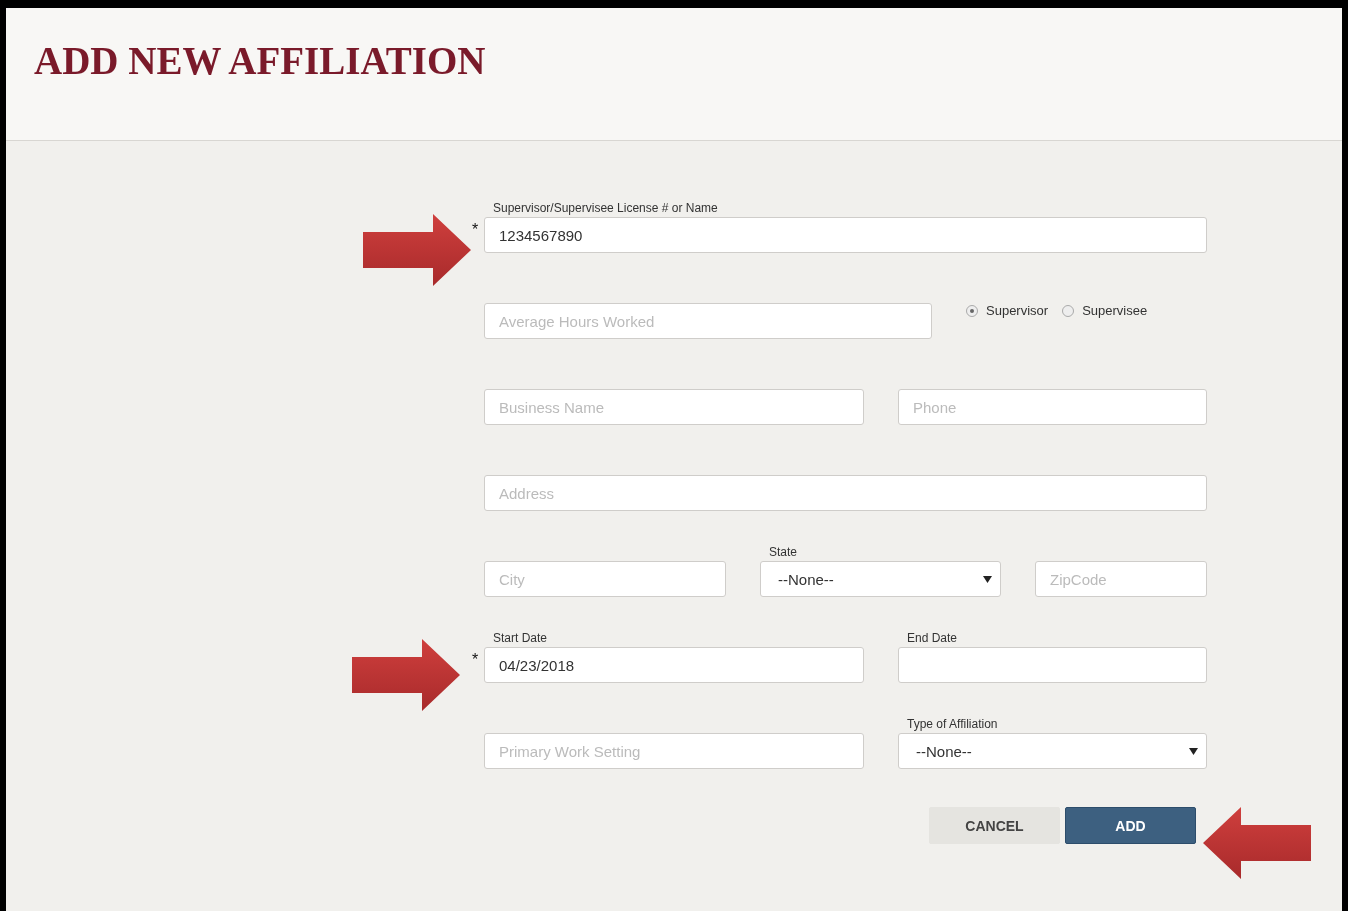 This screenshot has width=1348, height=911. Describe the element at coordinates (1115, 310) in the screenshot. I see `radio-label: Supervisee` at that location.